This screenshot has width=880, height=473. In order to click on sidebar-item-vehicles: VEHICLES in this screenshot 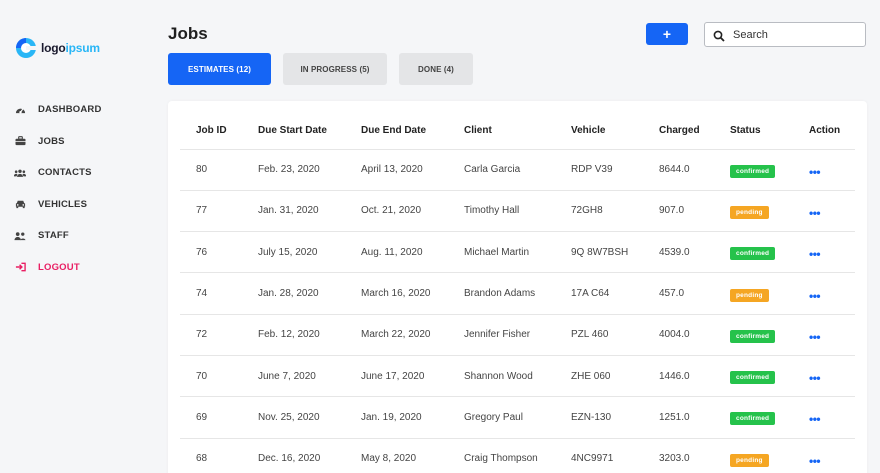, I will do `click(74, 205)`.